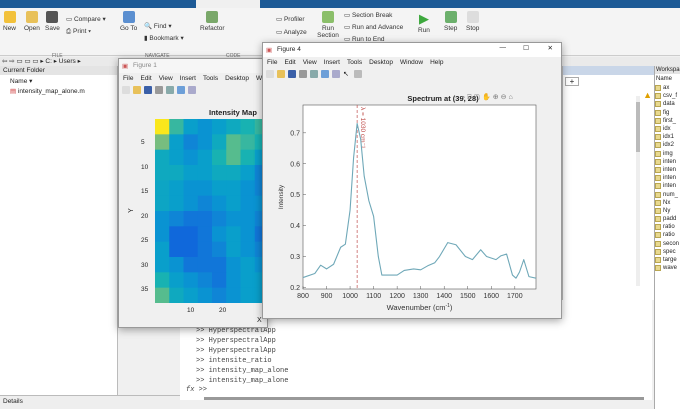 This screenshot has width=680, height=409. I want to click on compare-button: ▭ Compare ▾, so click(86, 19).